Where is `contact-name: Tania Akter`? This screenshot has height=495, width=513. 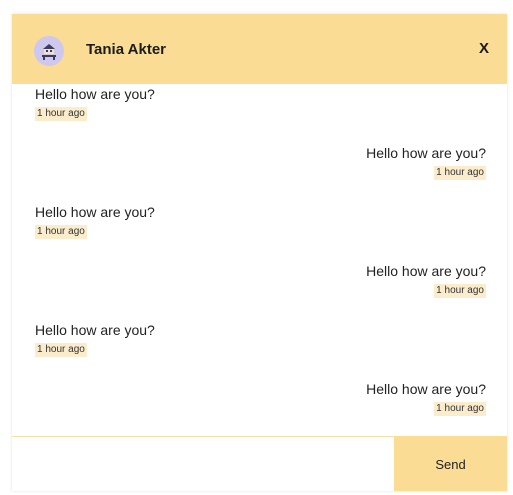
contact-name: Tania Akter is located at coordinates (126, 49).